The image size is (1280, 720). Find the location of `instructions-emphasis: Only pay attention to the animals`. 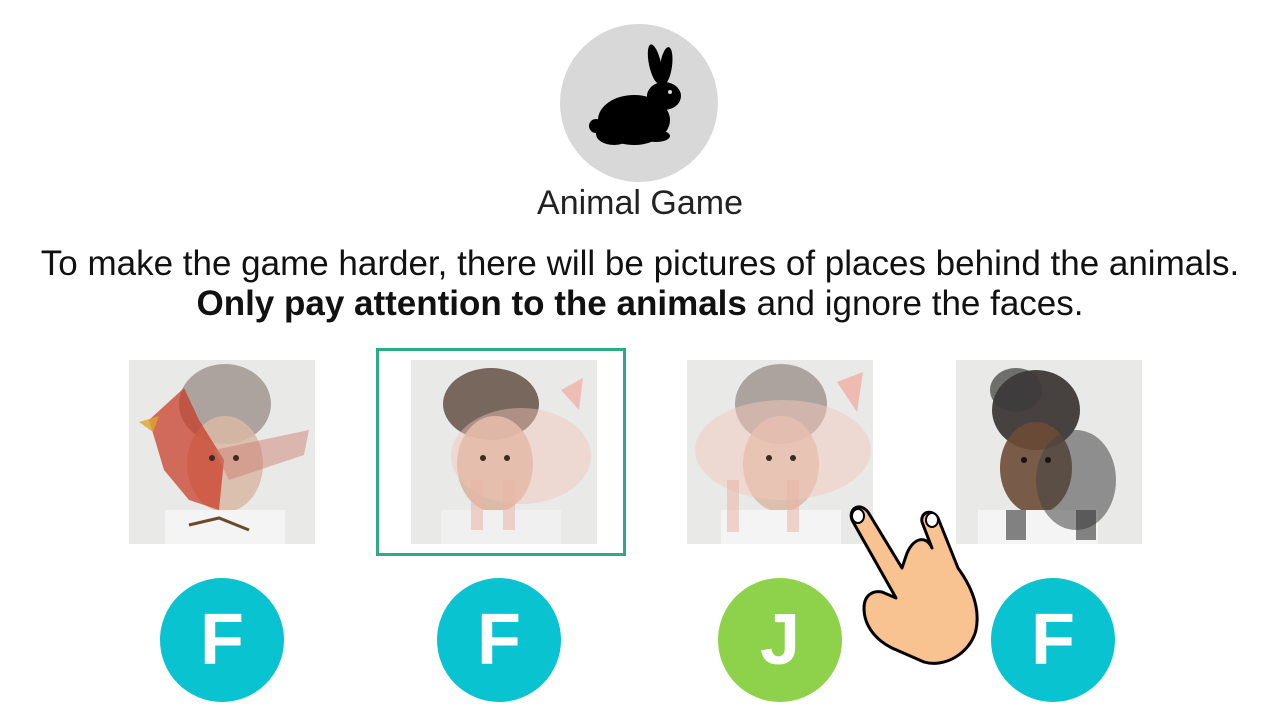

instructions-emphasis: Only pay attention to the animals is located at coordinates (471, 303).